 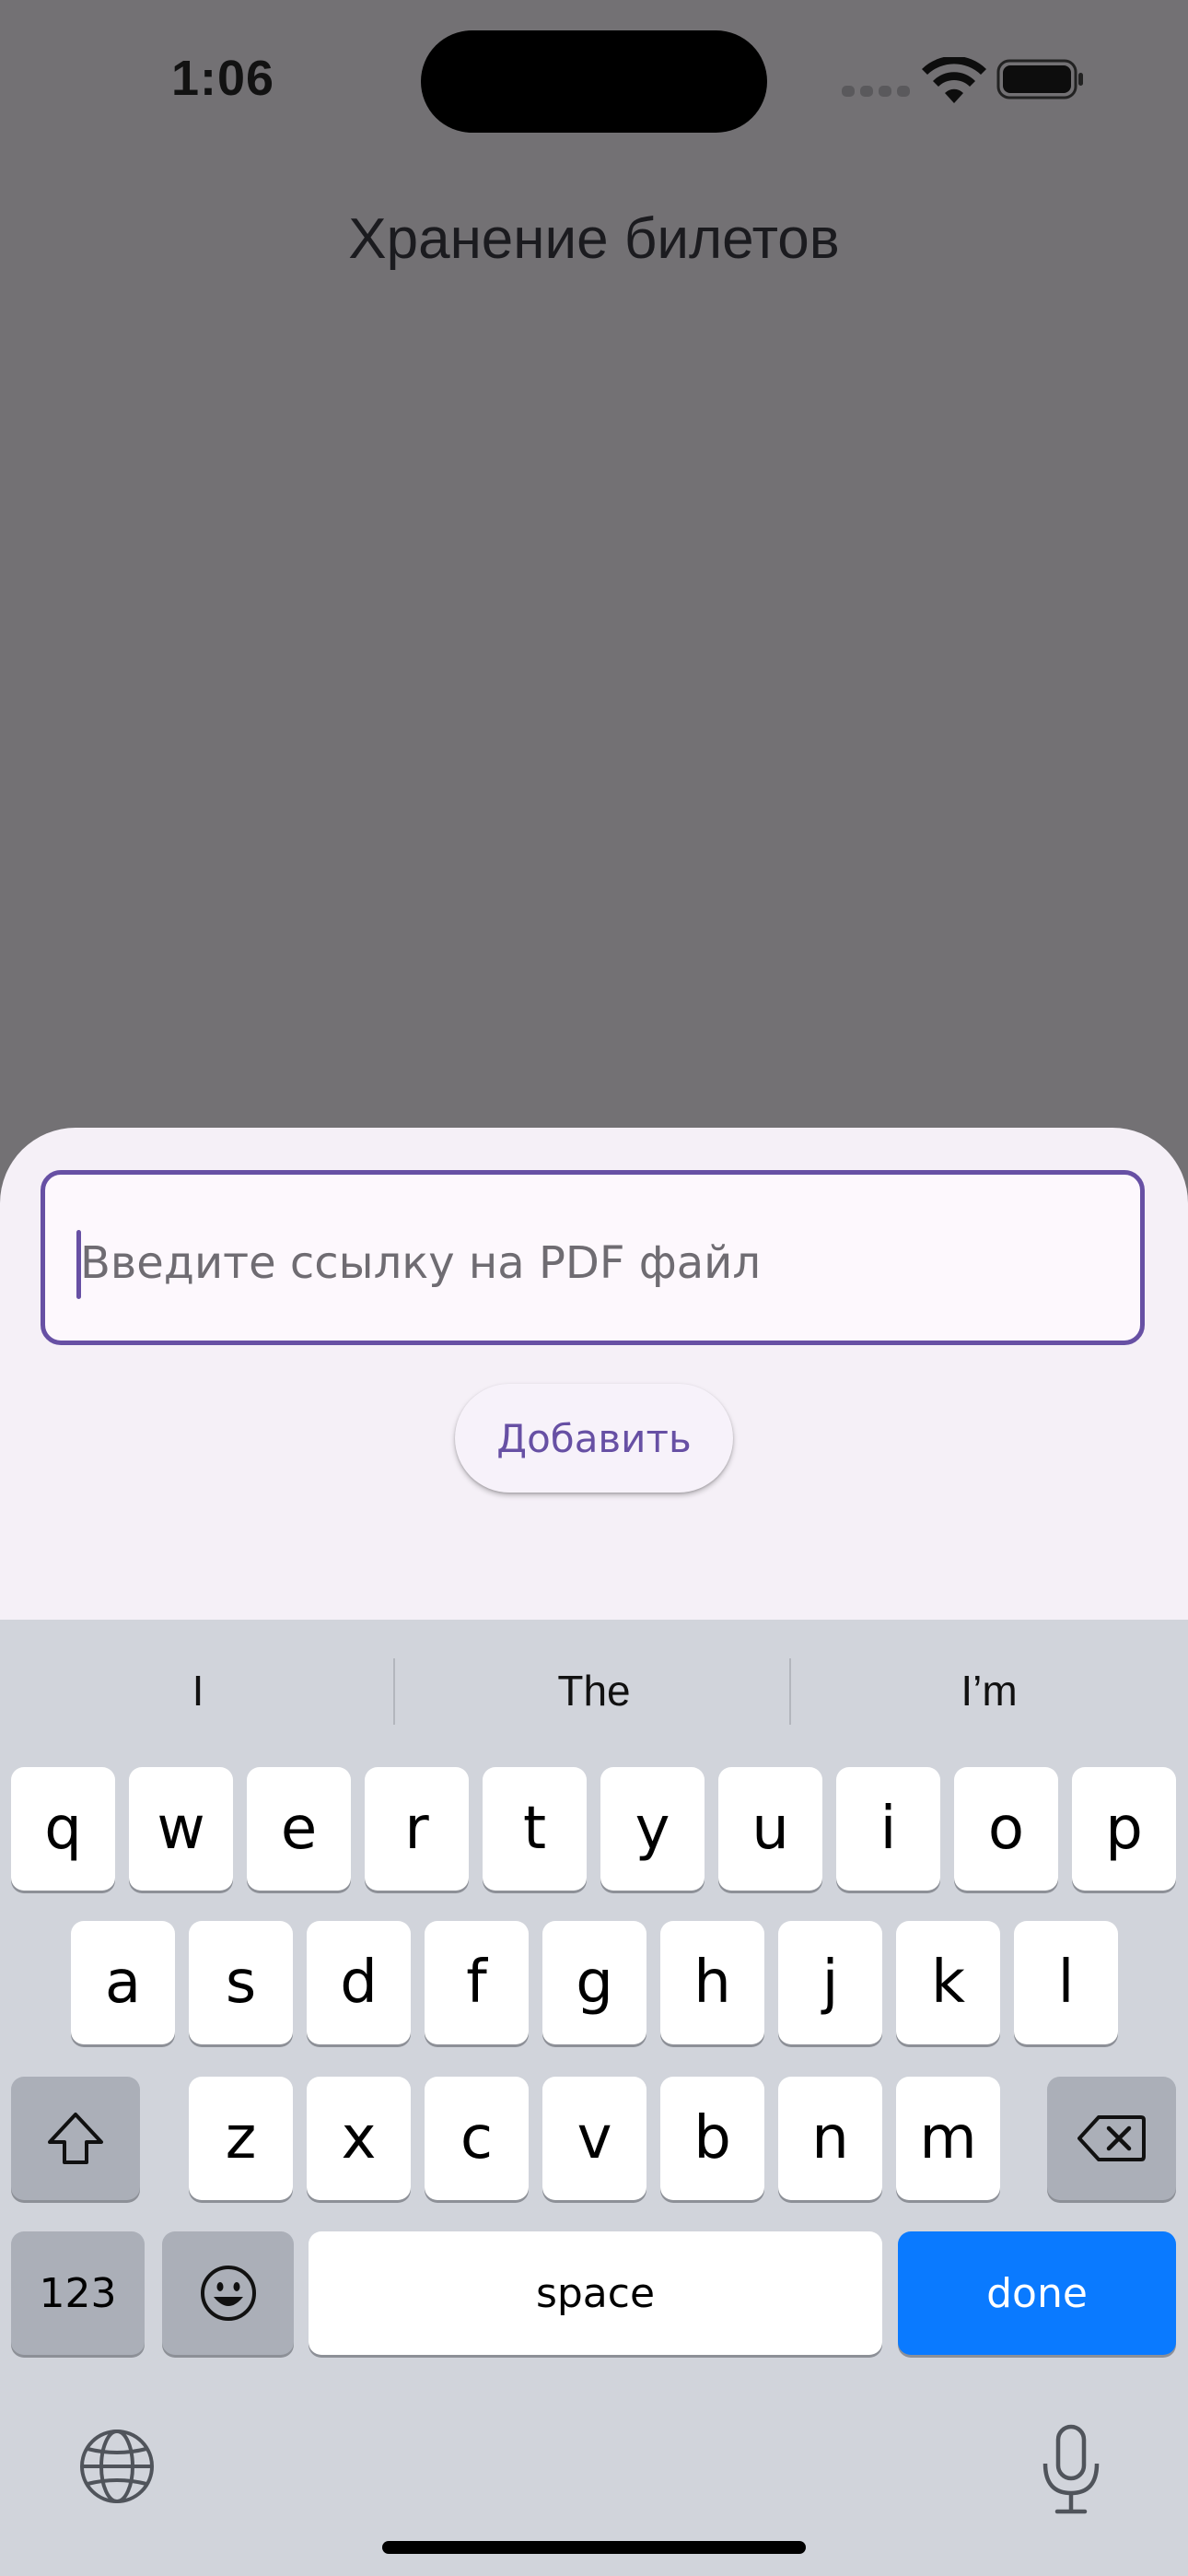 I want to click on suggestion-item: I’m, so click(x=989, y=1690).